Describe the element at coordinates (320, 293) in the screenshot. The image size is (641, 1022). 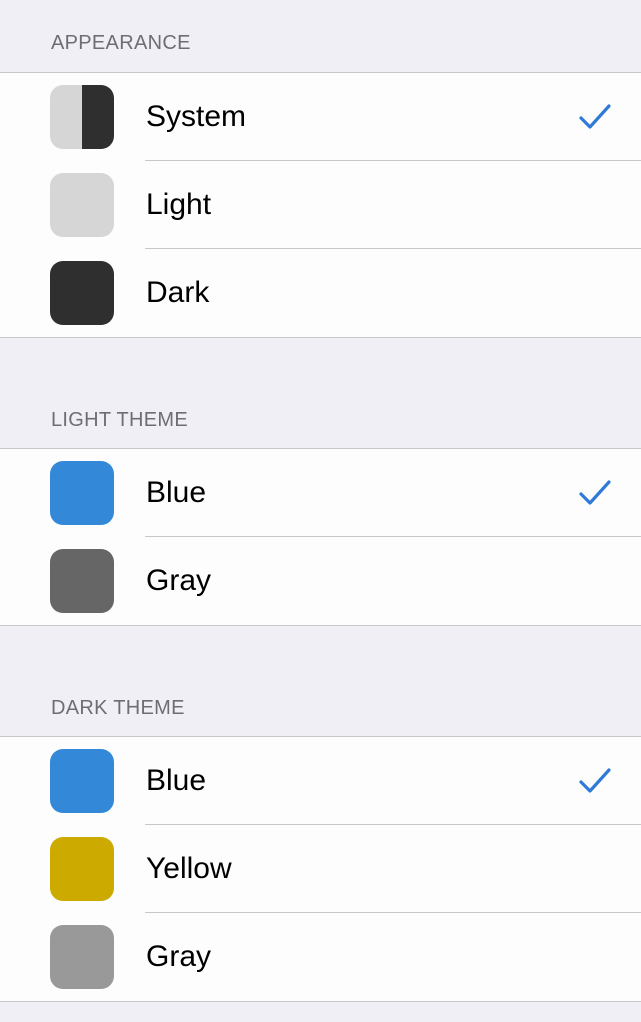
I see `appearance-option-dark: Dark` at that location.